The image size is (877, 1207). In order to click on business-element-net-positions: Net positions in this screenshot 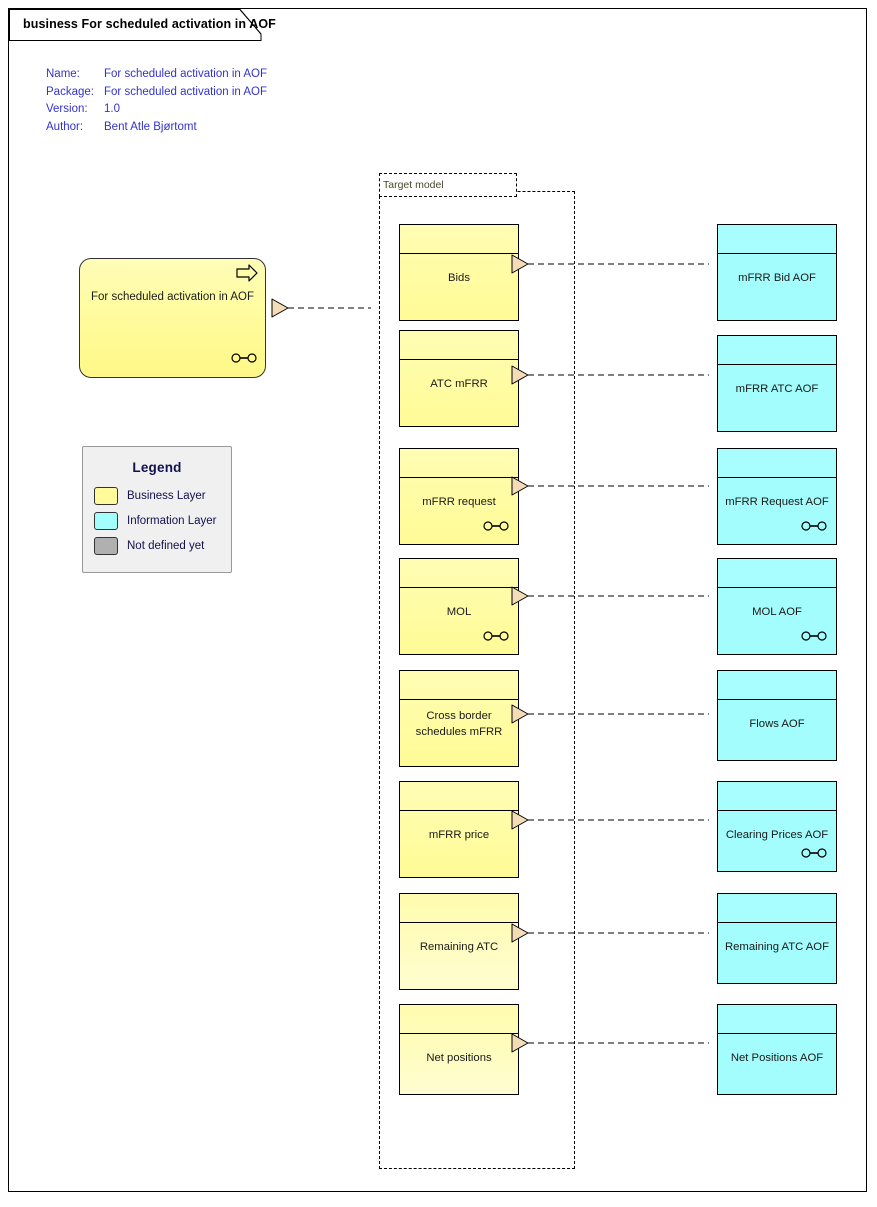, I will do `click(459, 1049)`.